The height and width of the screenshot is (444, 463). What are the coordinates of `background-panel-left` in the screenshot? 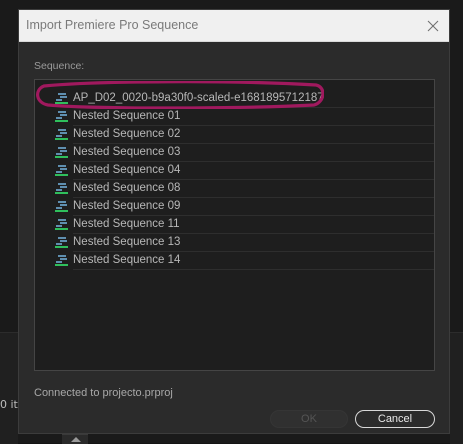 It's located at (9, 388).